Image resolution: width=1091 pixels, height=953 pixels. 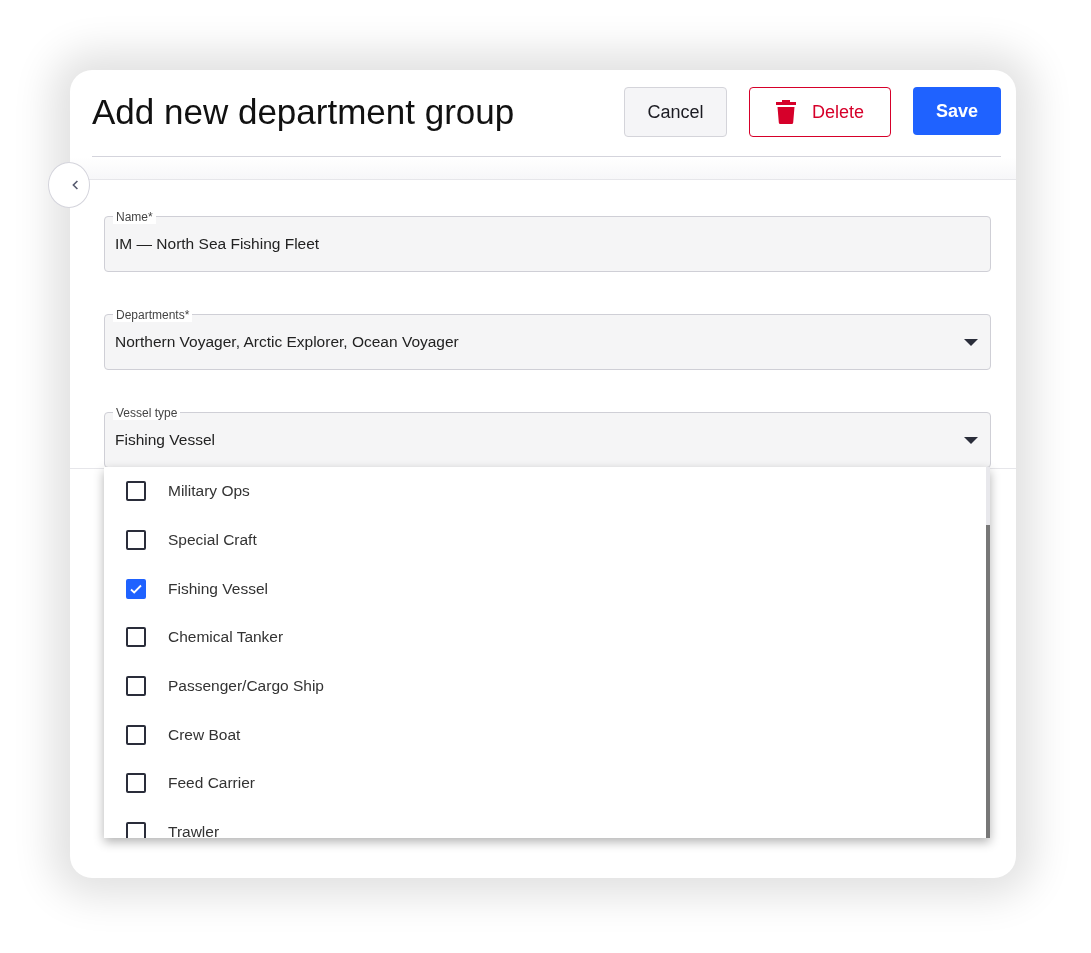 I want to click on chevron-icon, so click(x=75, y=185).